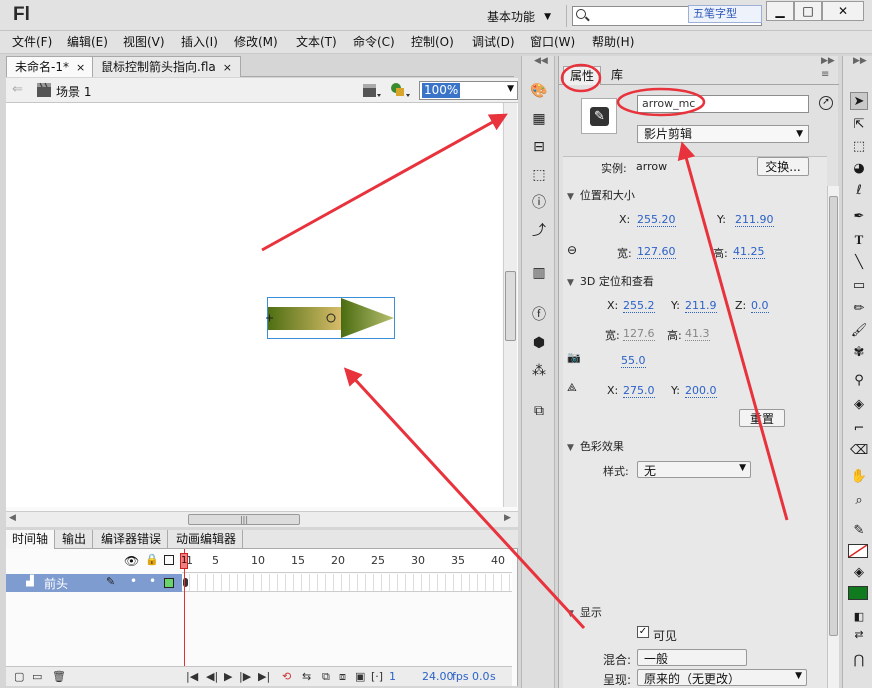 The width and height of the screenshot is (872, 688). Describe the element at coordinates (859, 101) in the screenshot. I see `selection-tool-icon: ➤` at that location.